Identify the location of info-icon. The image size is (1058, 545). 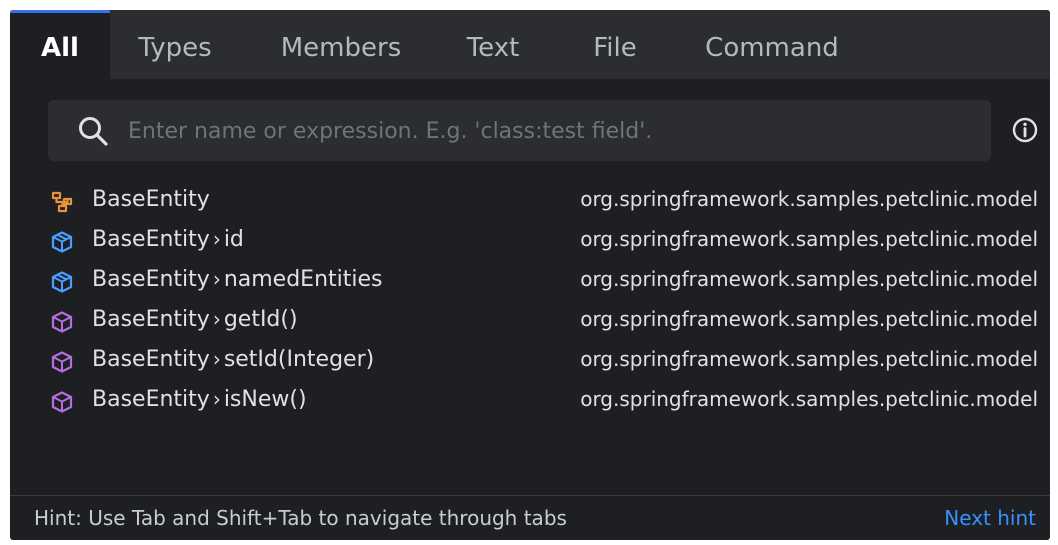
(1025, 130).